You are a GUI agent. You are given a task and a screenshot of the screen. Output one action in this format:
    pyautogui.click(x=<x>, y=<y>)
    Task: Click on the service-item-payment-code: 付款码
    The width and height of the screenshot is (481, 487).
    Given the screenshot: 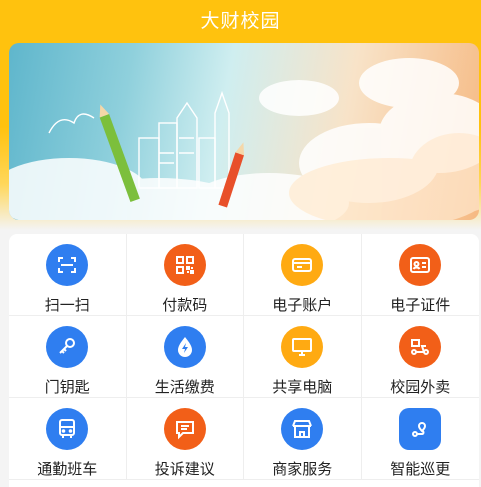 What is the action you would take?
    pyautogui.click(x=185, y=275)
    